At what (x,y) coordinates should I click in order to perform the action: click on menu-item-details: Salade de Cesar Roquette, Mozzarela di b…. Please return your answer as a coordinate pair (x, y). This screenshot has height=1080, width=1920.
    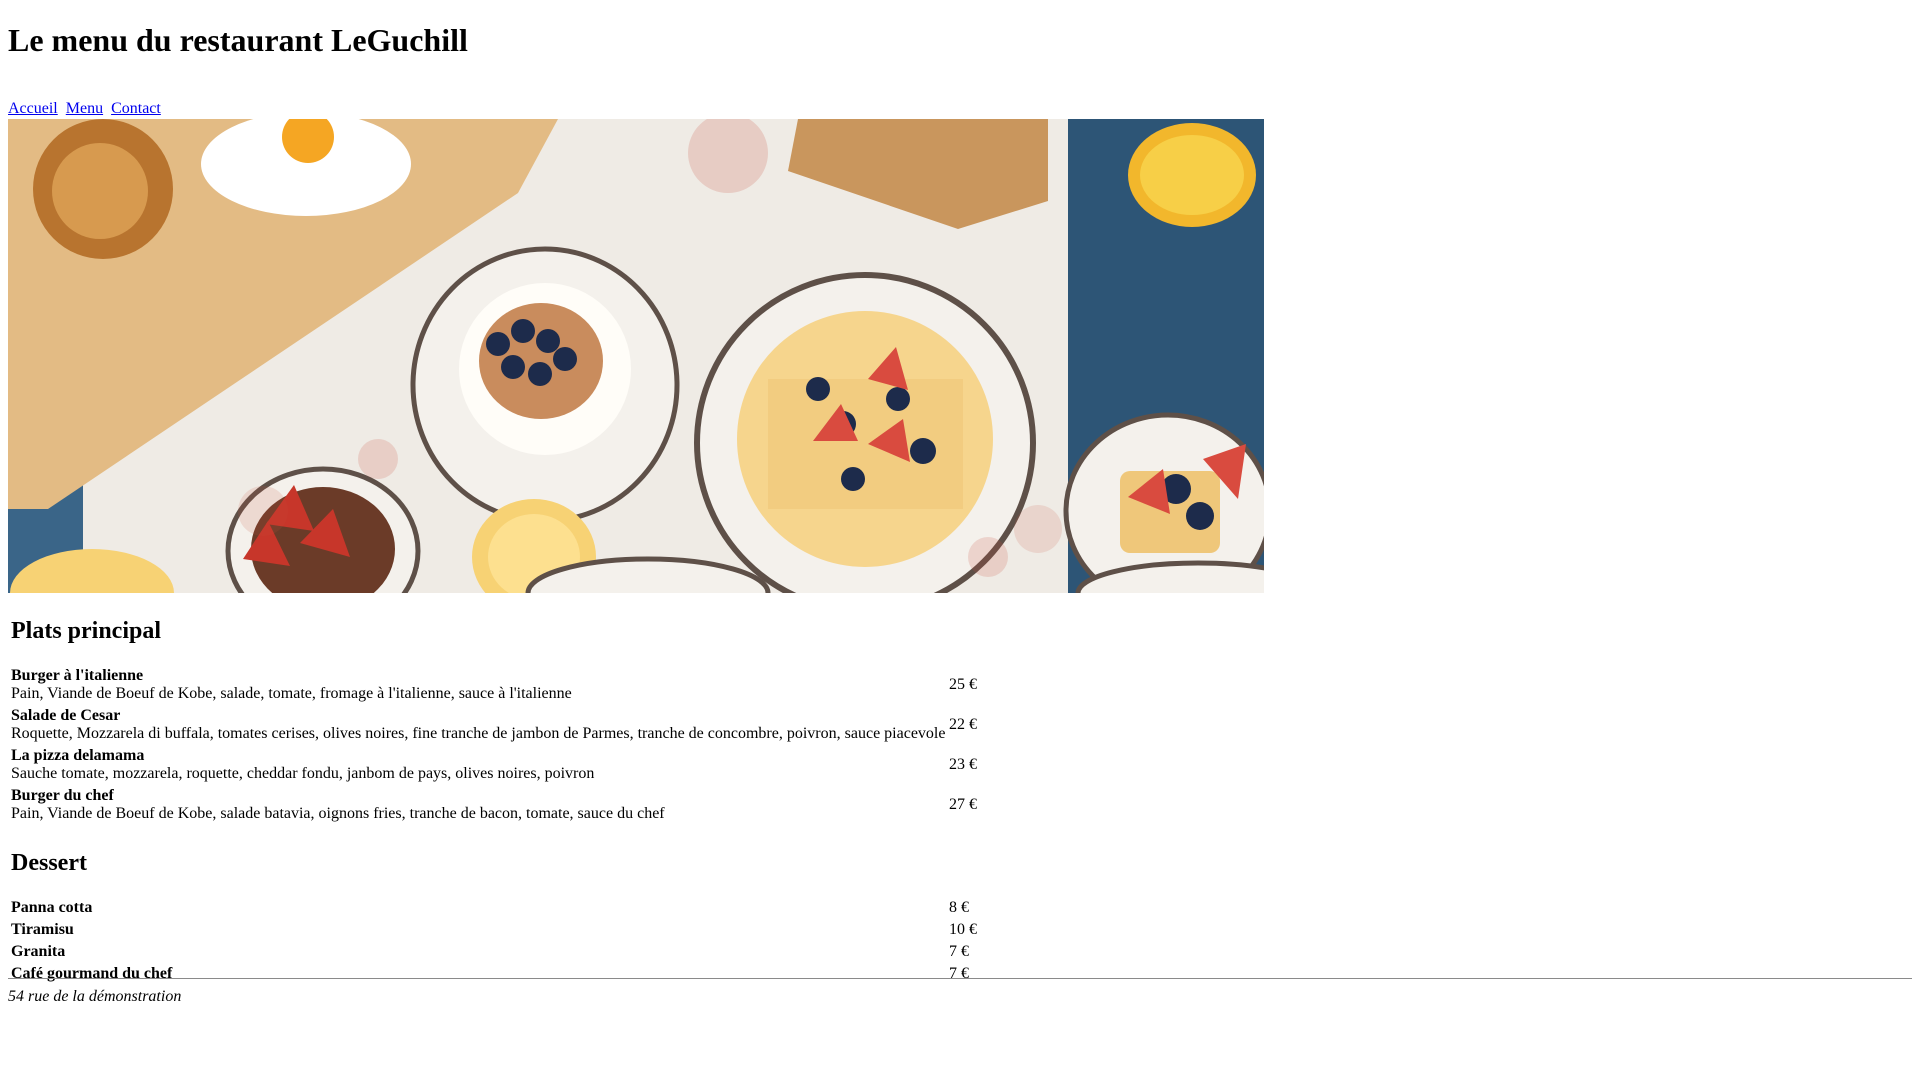
    Looking at the image, I should click on (480, 725).